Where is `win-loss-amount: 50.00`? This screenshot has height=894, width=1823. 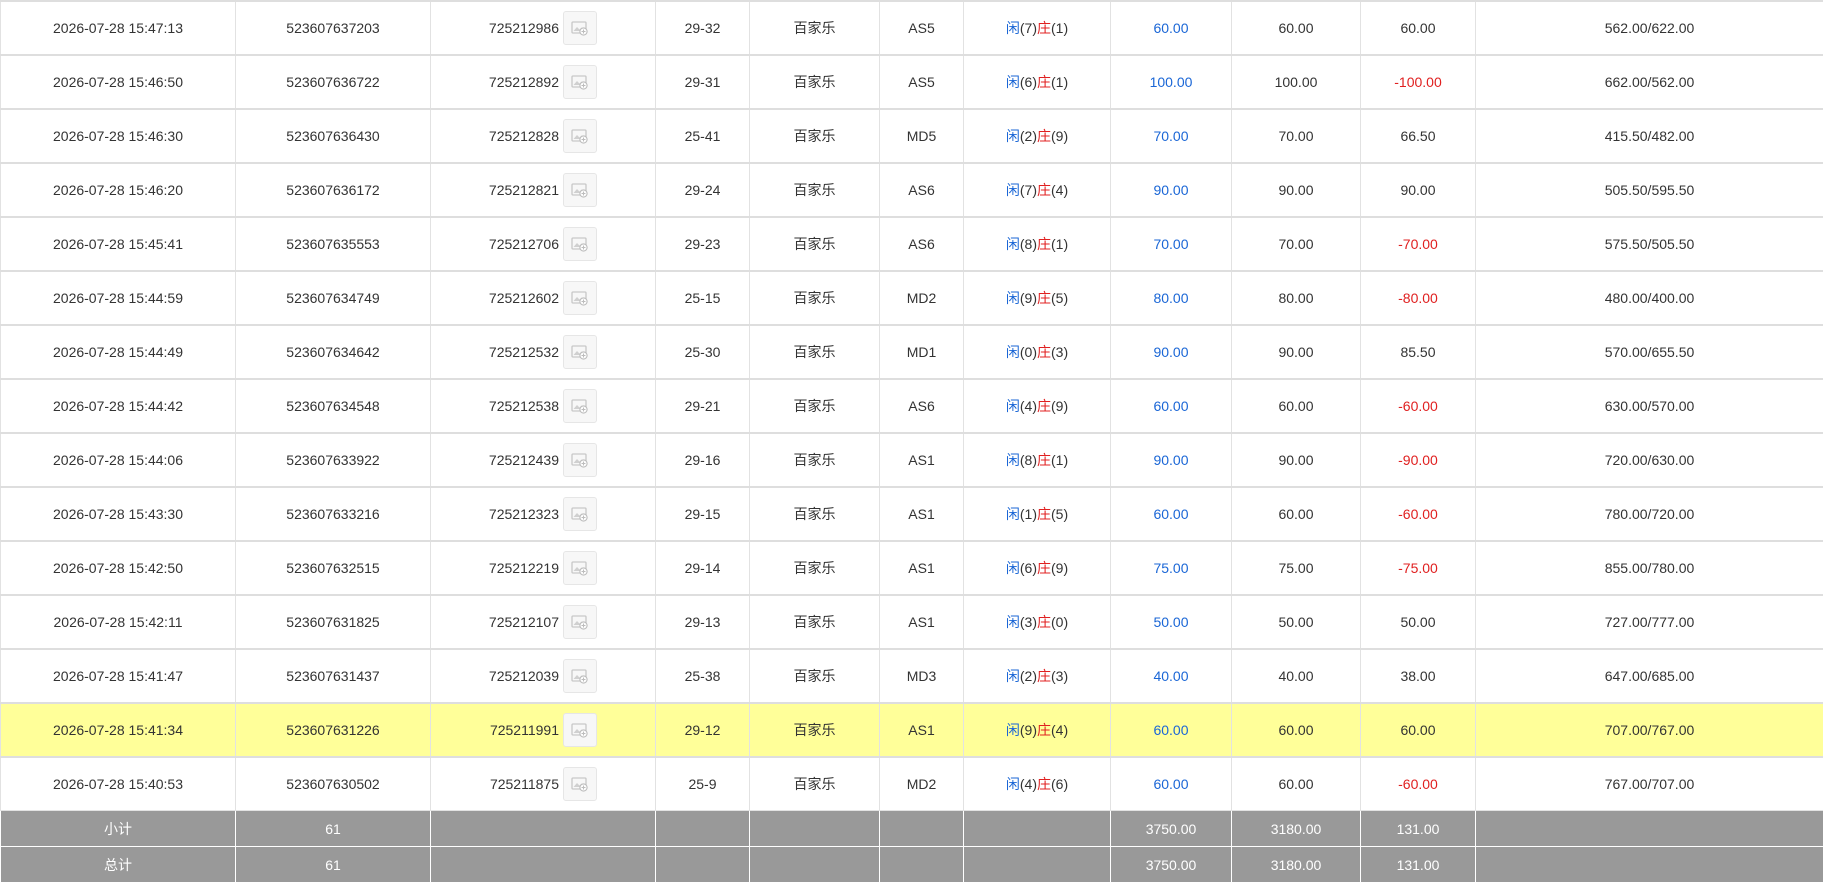
win-loss-amount: 50.00 is located at coordinates (1418, 622).